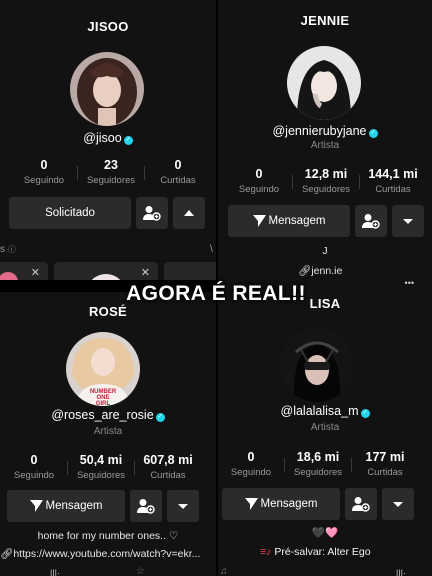 The width and height of the screenshot is (432, 576). I want to click on stat-followers: 18,6 mi Seguidores, so click(318, 464).